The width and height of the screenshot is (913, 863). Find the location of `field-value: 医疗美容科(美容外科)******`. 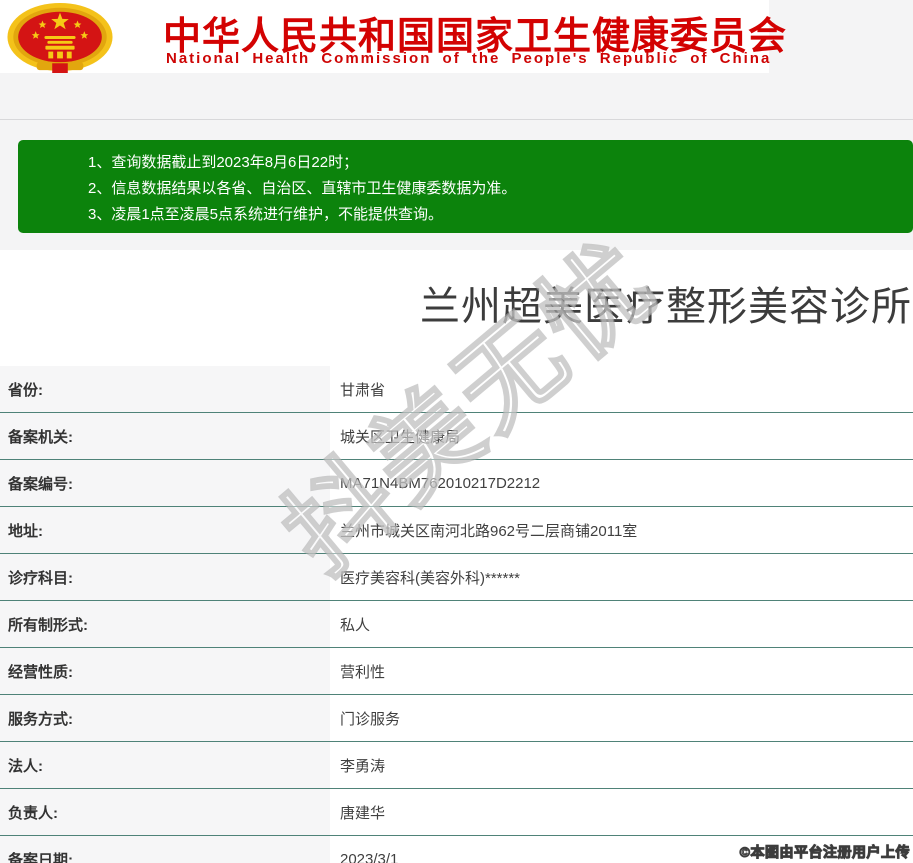

field-value: 医疗美容科(美容外科)****** is located at coordinates (621, 577).